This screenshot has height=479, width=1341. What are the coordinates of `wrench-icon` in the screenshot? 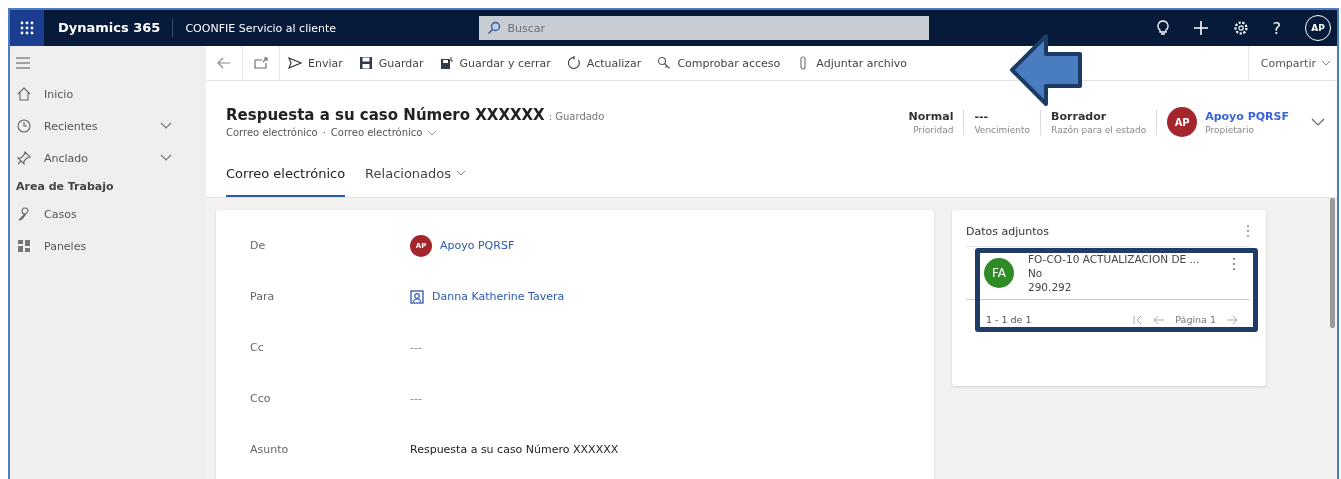 It's located at (24, 214).